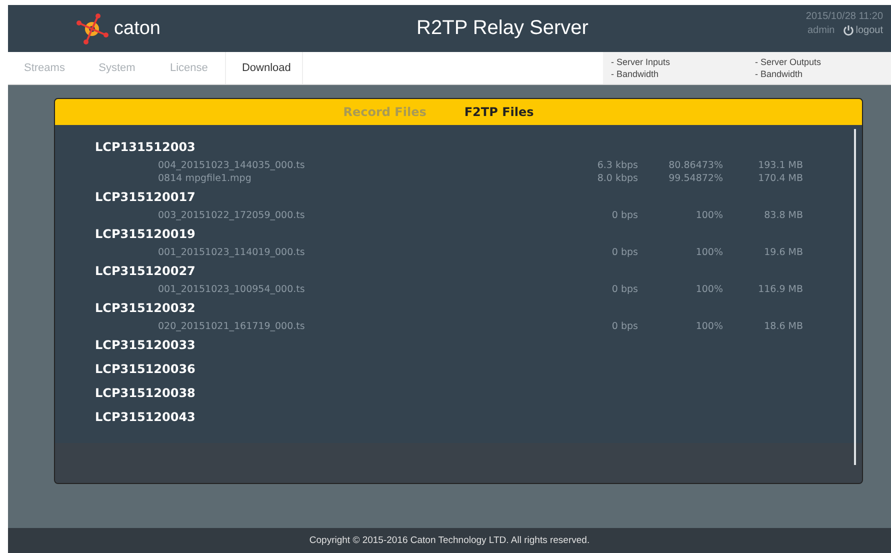 This screenshot has width=891, height=553. I want to click on logo-icon, so click(92, 28).